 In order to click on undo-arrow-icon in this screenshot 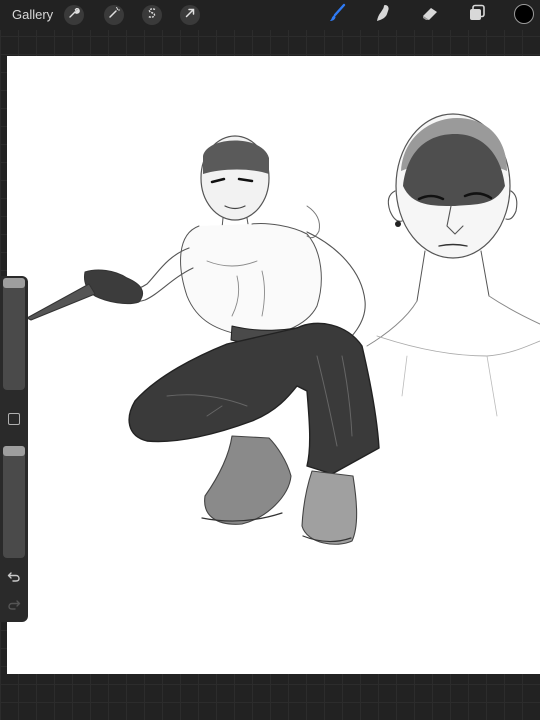, I will do `click(14, 577)`.